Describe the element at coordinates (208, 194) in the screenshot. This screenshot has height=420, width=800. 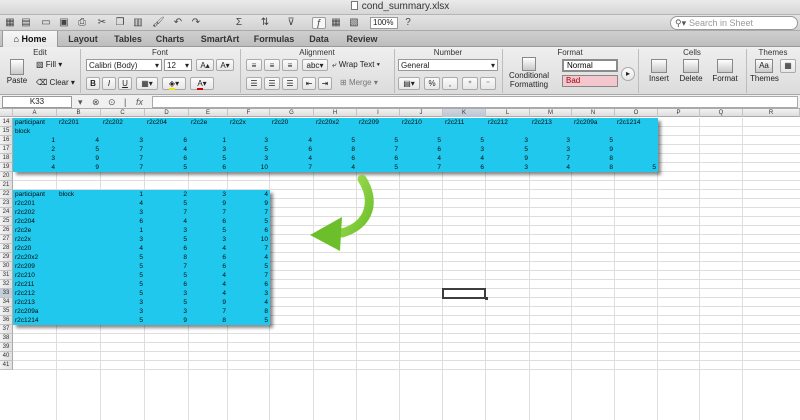
I see `cell-header: 3` at that location.